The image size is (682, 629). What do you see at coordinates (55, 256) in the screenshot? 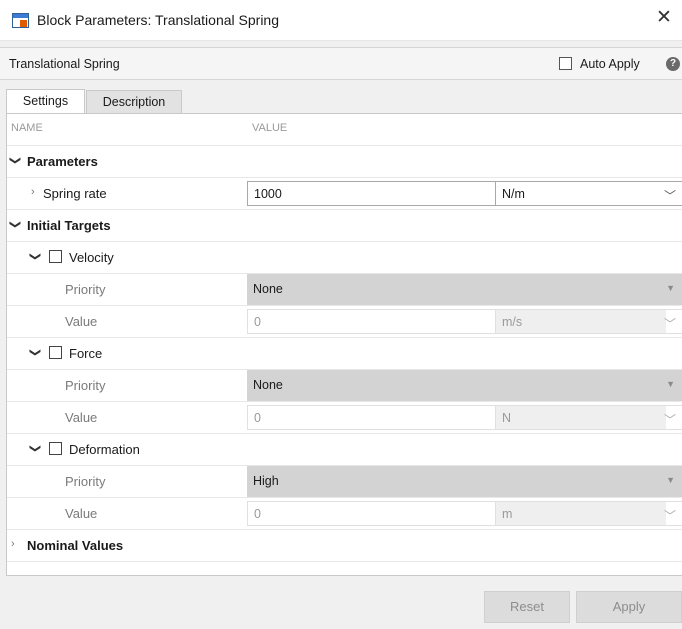
I see `velocity-checkbox` at bounding box center [55, 256].